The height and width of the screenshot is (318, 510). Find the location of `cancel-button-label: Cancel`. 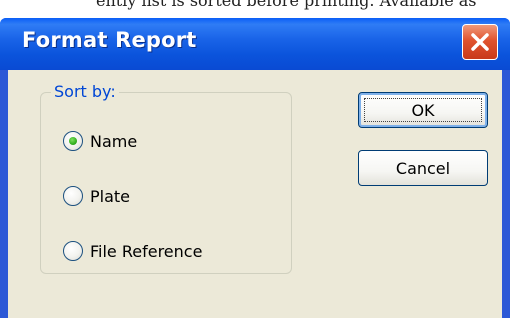

cancel-button-label: Cancel is located at coordinates (423, 168).